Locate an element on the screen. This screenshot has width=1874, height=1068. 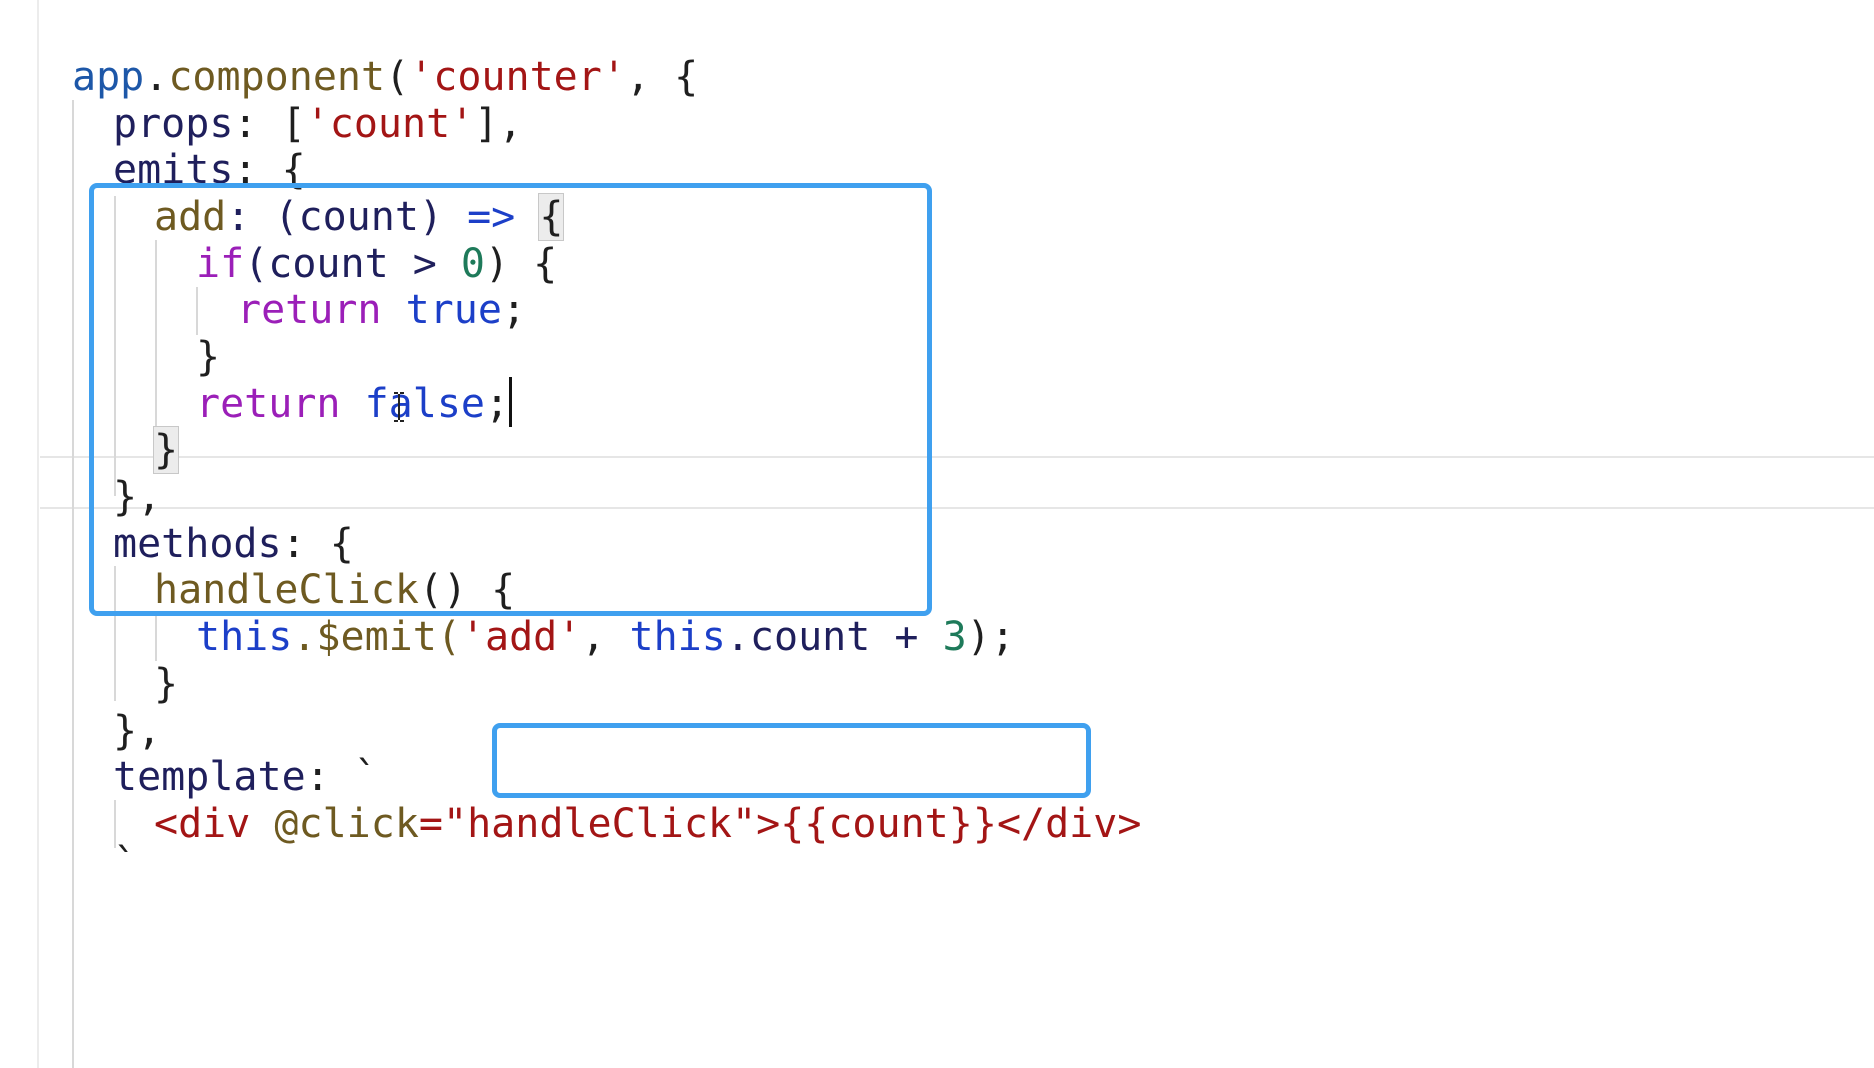
token-number: 3 is located at coordinates (954, 637).